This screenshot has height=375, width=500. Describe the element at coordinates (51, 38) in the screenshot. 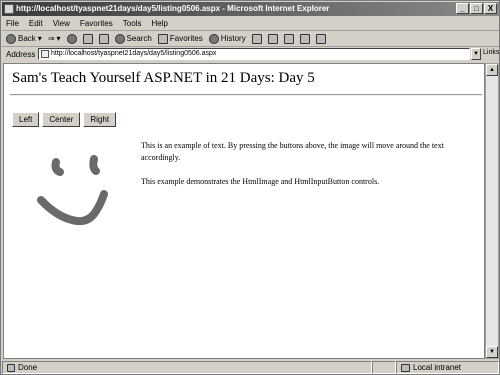

I see `forward-arrow-icon: ⇒` at that location.